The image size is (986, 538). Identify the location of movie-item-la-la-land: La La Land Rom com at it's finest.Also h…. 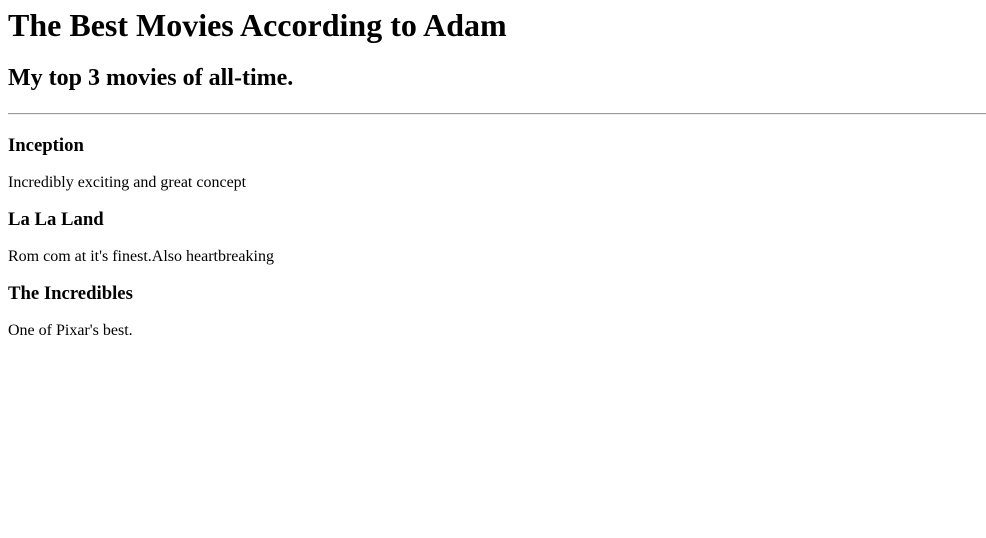
(493, 237).